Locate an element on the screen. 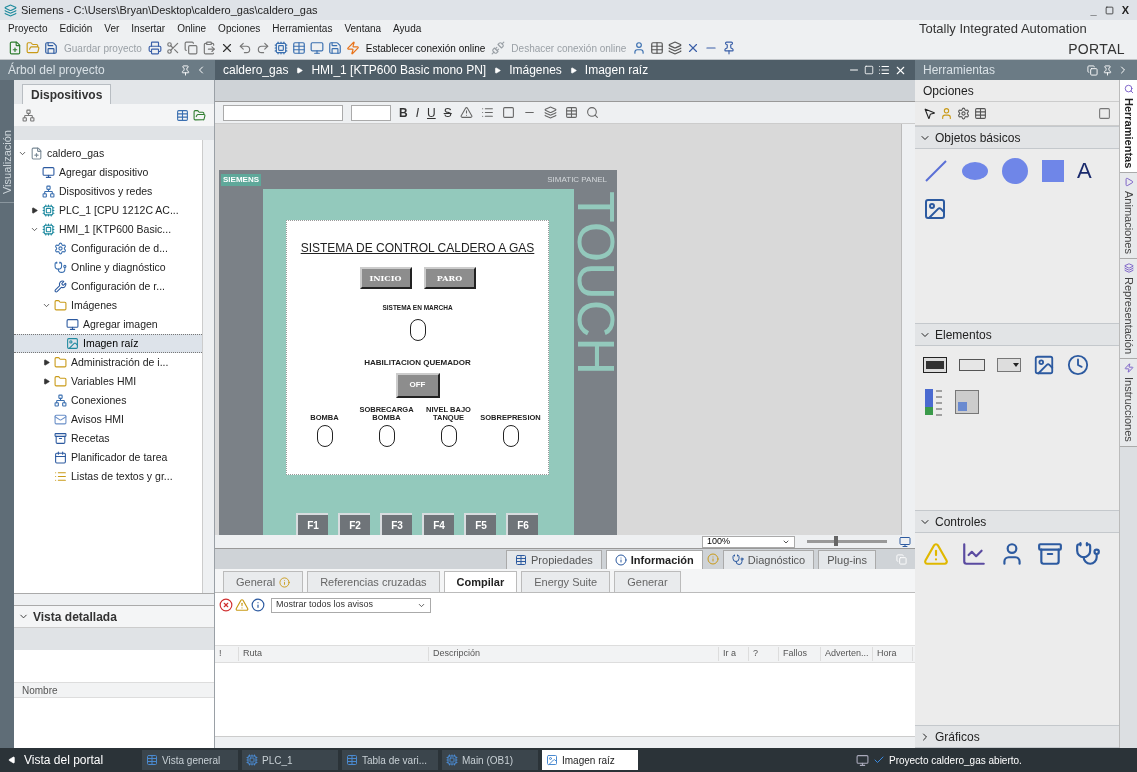 This screenshot has height=772, width=1137. menu-item: Herramientas is located at coordinates (302, 29).